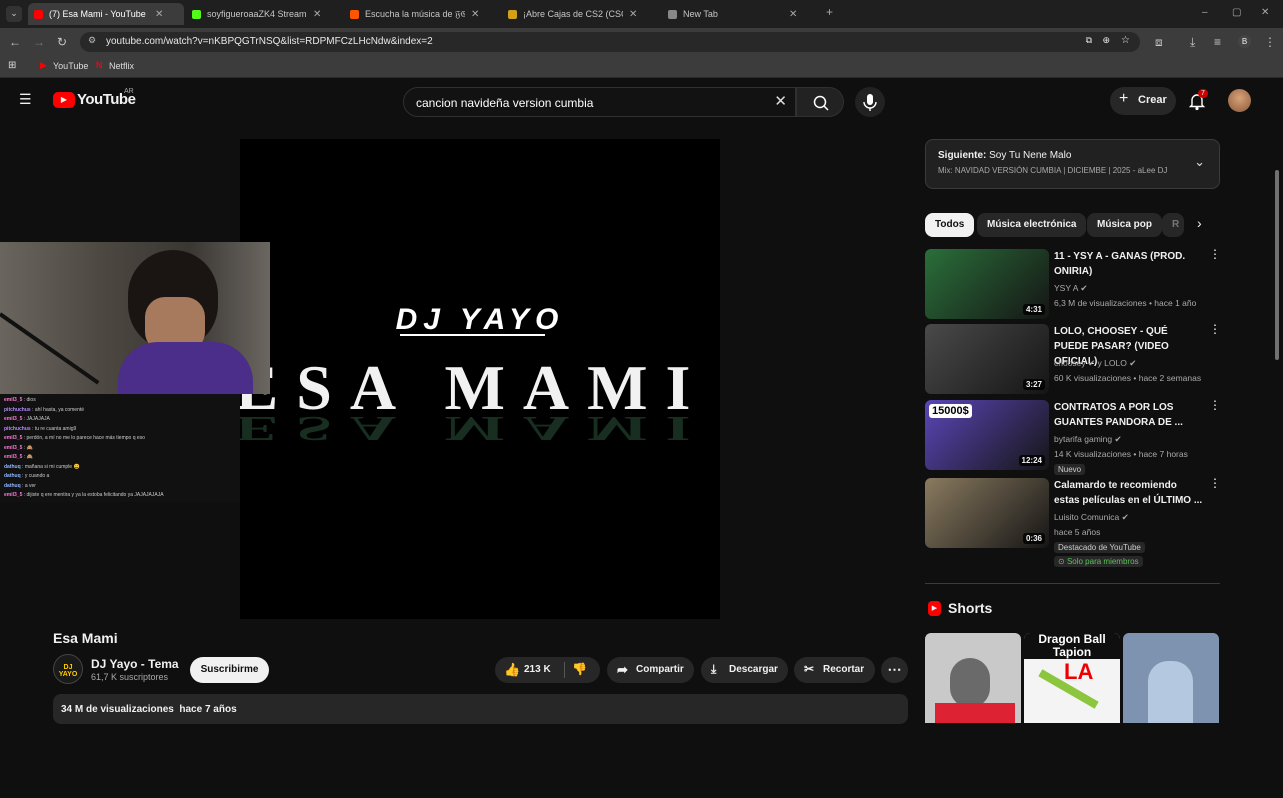 The height and width of the screenshot is (798, 1283). I want to click on chat-message: emil3_5 : dios, so click(120, 401).